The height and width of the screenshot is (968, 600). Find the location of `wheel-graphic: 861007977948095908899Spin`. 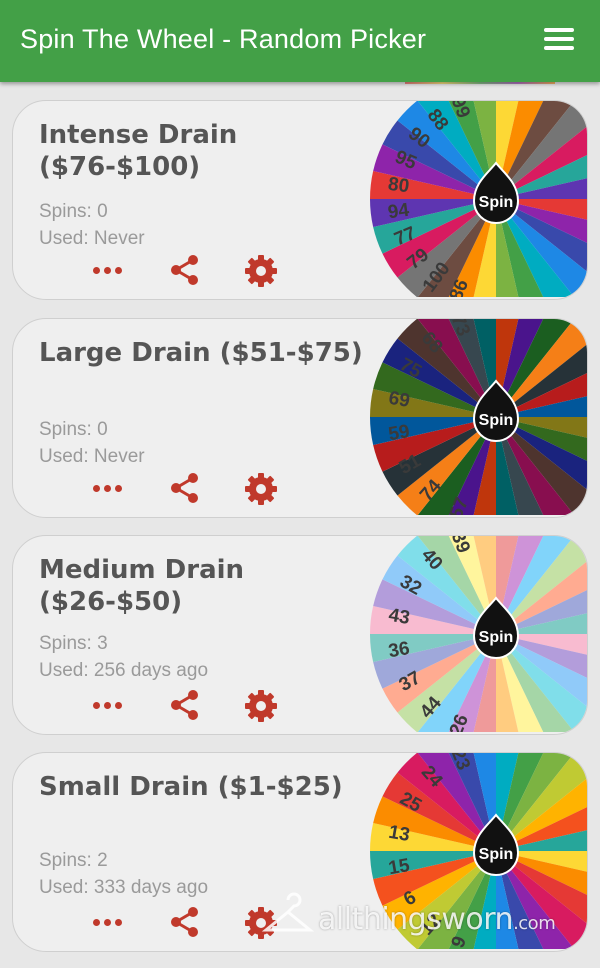

wheel-graphic: 861007977948095908899Spin is located at coordinates (478, 199).